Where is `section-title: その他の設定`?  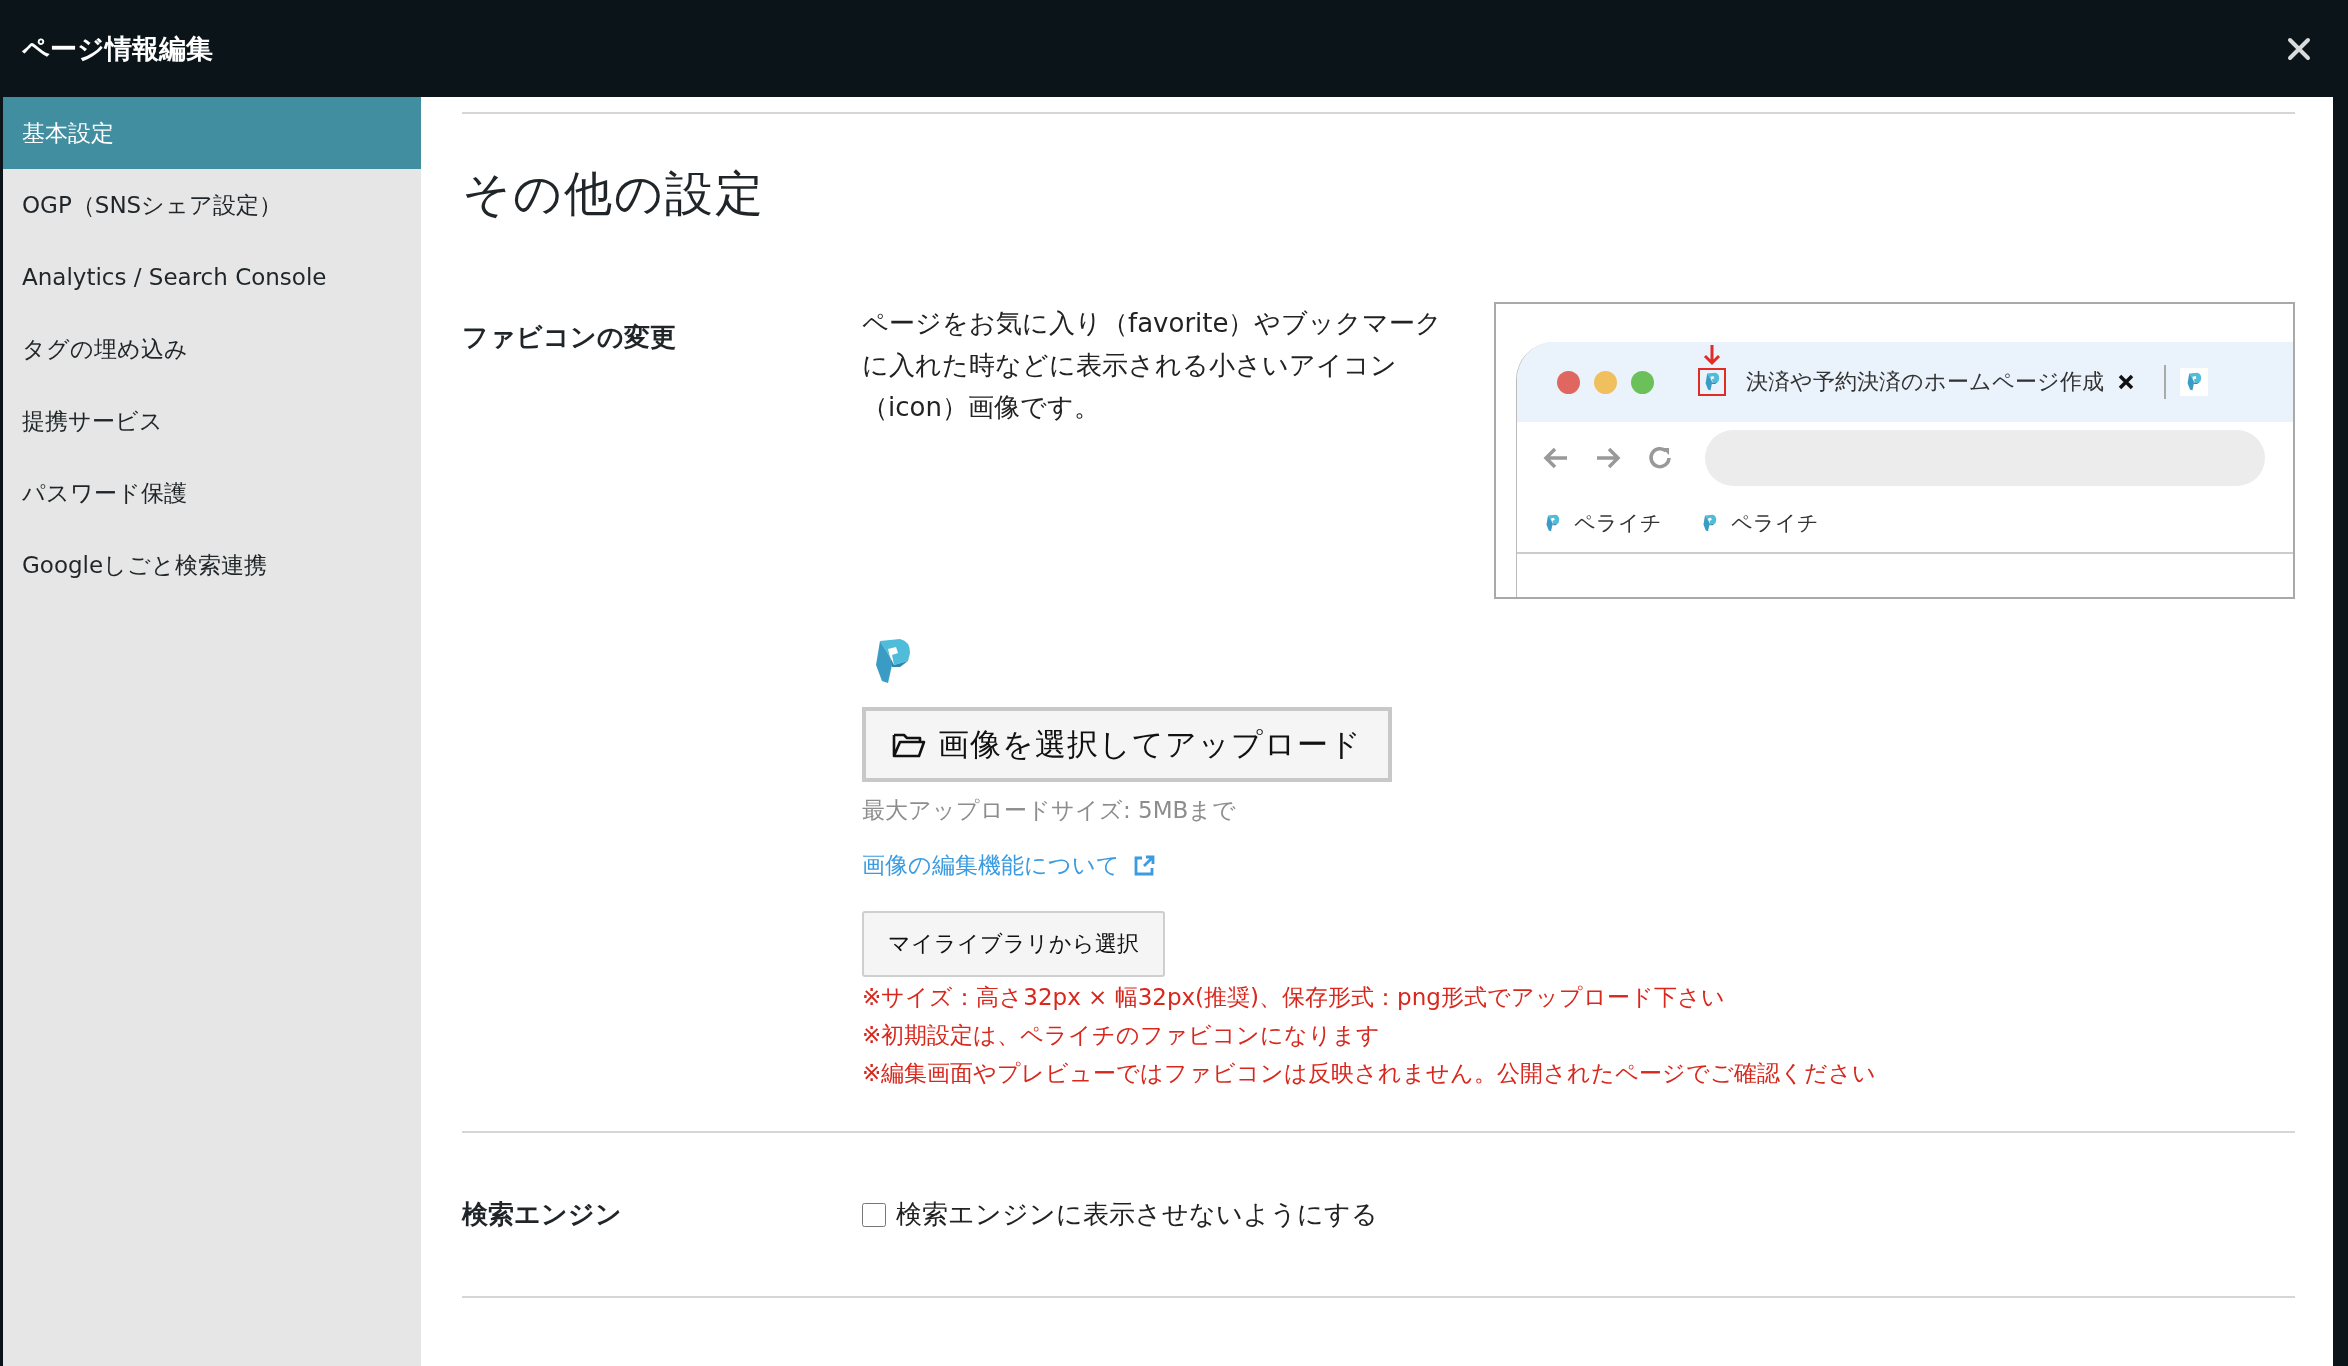 section-title: その他の設定 is located at coordinates (614, 193).